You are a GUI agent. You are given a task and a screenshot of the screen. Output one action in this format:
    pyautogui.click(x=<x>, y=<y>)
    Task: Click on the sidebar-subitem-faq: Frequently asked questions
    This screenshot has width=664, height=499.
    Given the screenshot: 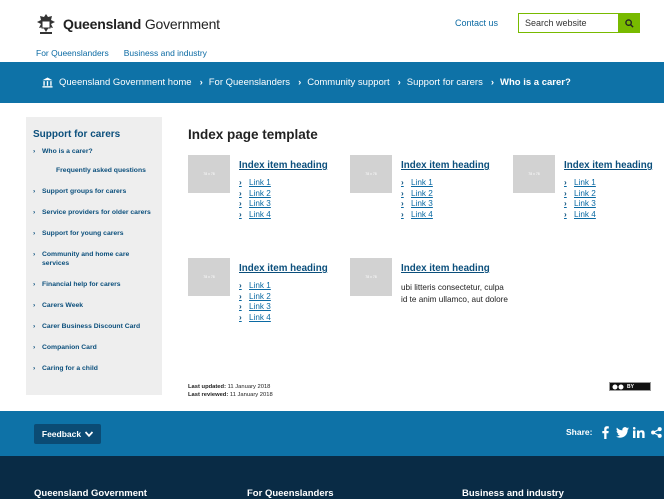 What is the action you would take?
    pyautogui.click(x=94, y=170)
    